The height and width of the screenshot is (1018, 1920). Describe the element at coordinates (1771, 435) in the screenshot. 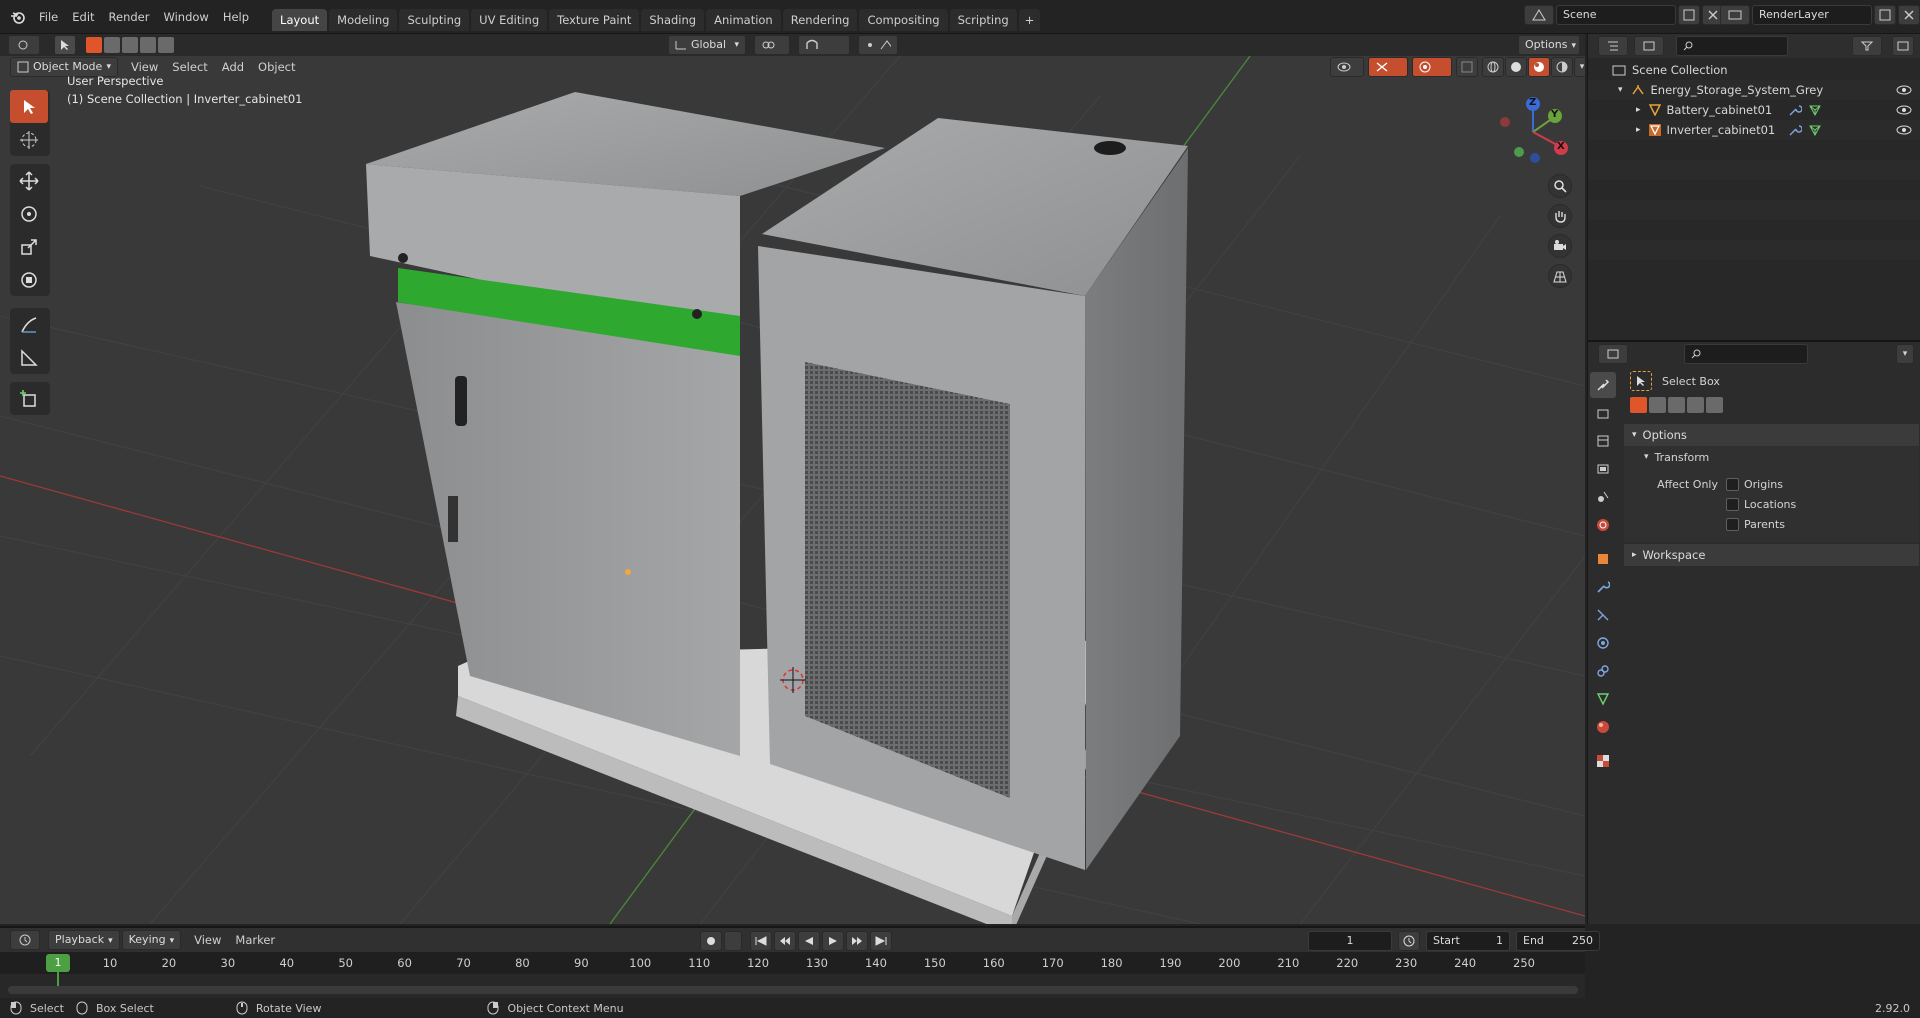

I see `options-panel-header: ▾ Options` at that location.